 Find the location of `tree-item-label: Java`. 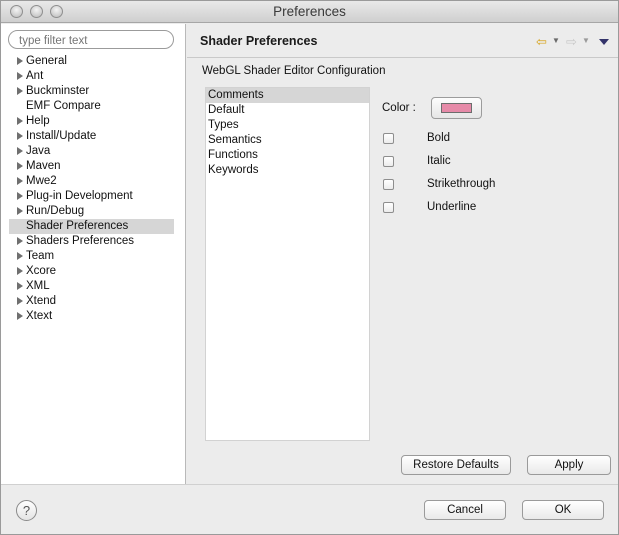

tree-item-label: Java is located at coordinates (38, 151).